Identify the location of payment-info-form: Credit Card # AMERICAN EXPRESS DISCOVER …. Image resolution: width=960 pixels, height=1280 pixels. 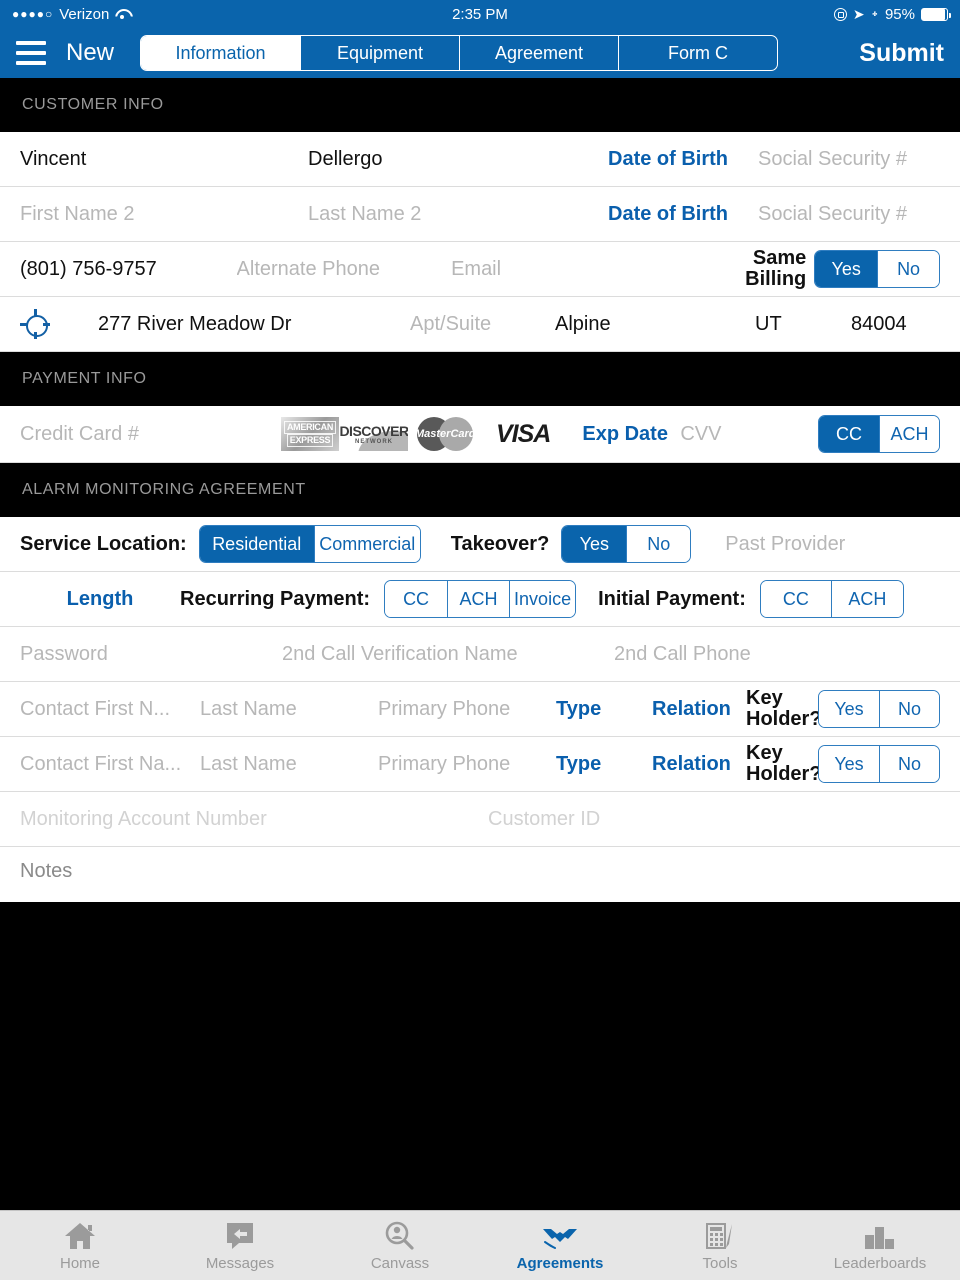
(480, 434).